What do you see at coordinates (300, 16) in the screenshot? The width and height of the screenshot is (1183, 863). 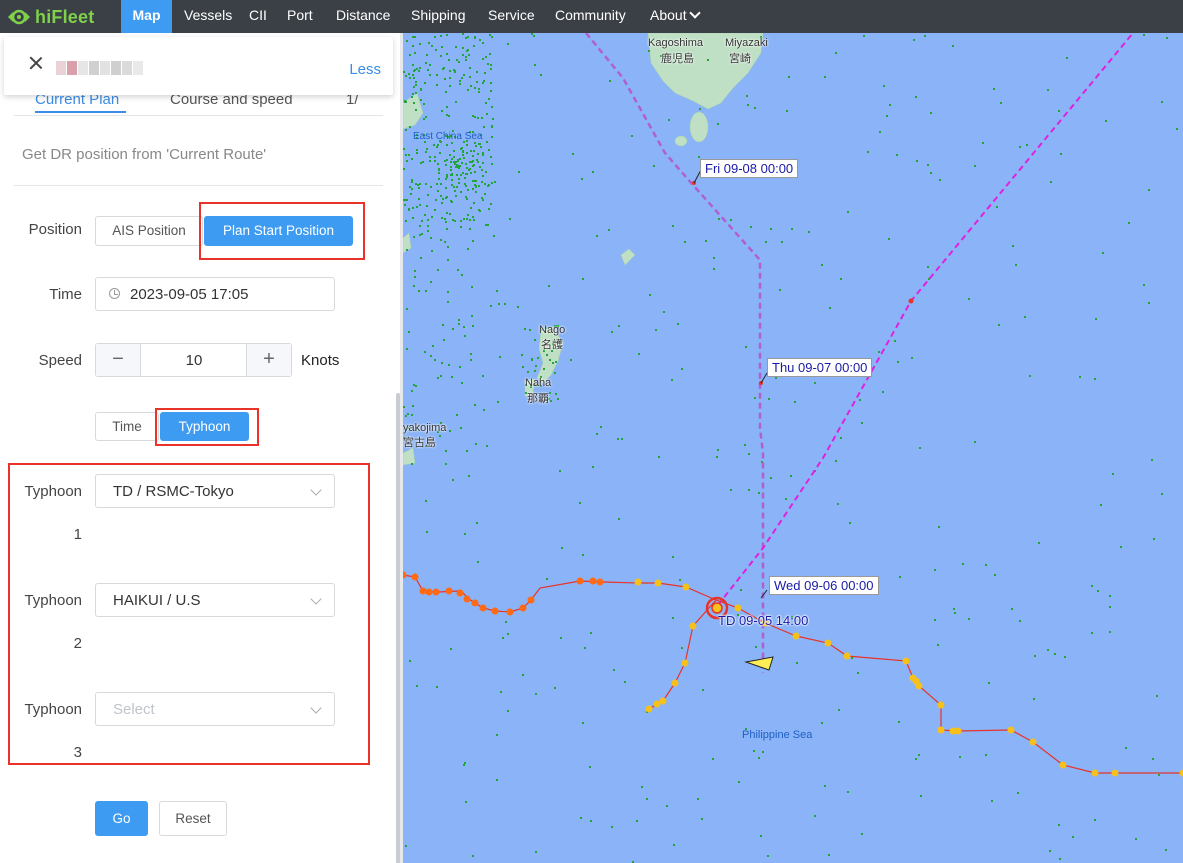 I see `nav-port: Port` at bounding box center [300, 16].